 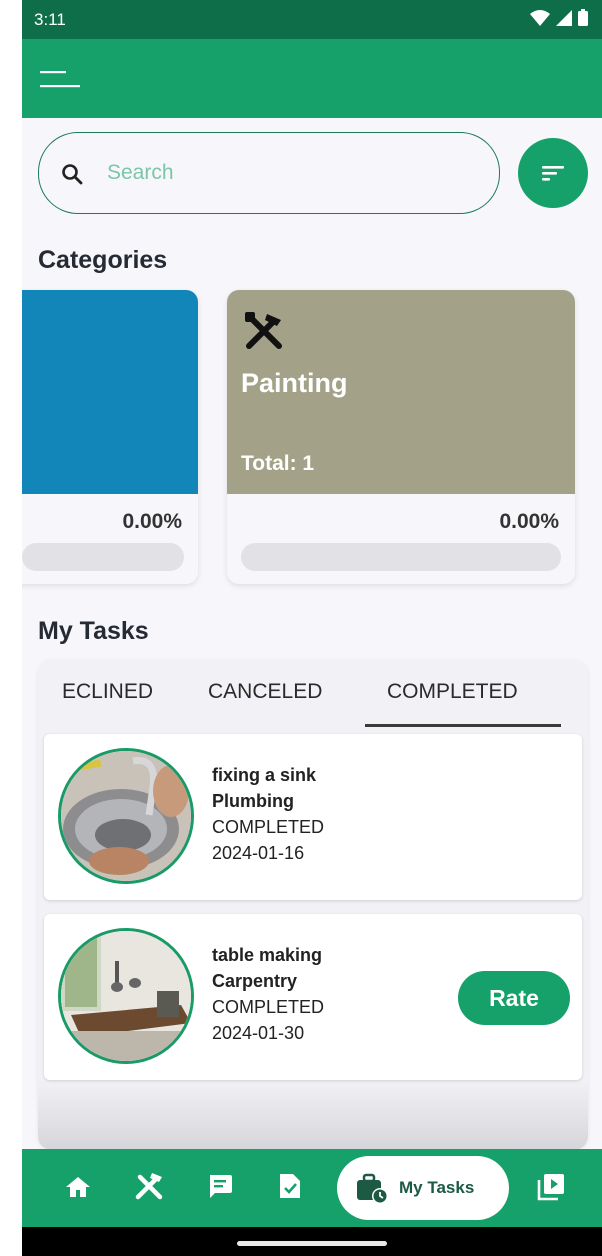 What do you see at coordinates (267, 955) in the screenshot?
I see `task-title: table making` at bounding box center [267, 955].